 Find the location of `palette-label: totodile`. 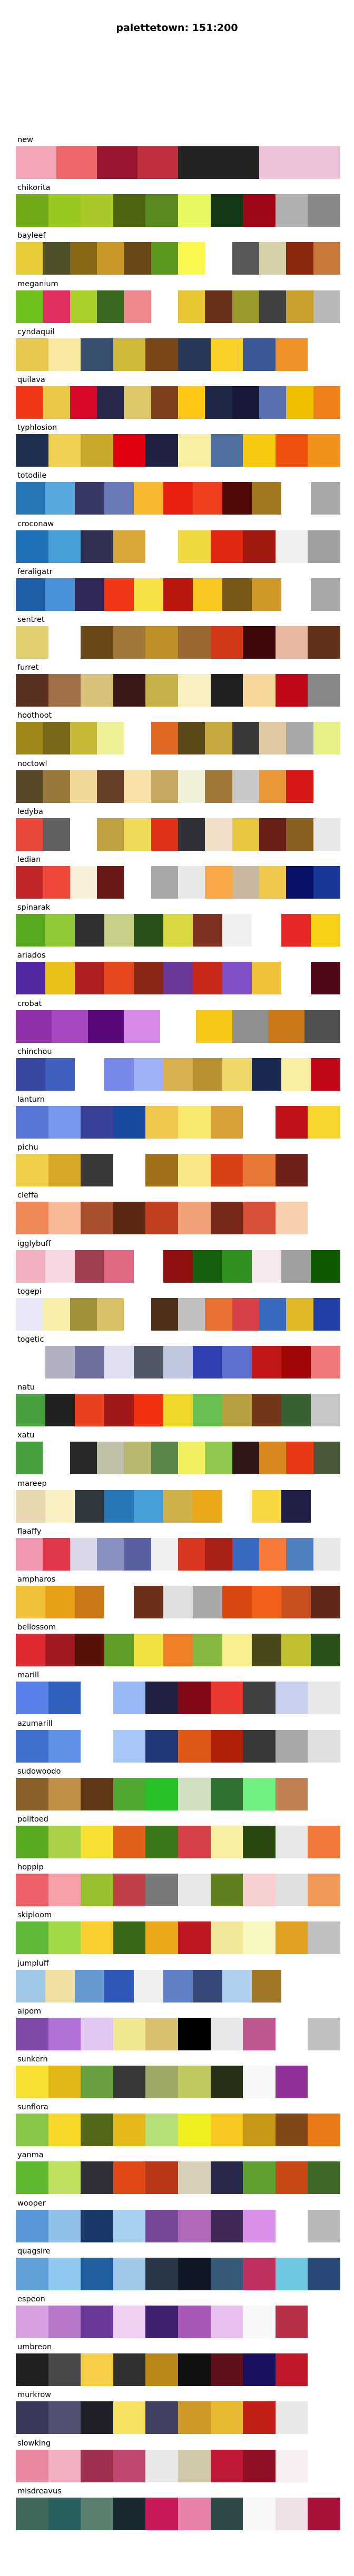

palette-label: totodile is located at coordinates (32, 475).